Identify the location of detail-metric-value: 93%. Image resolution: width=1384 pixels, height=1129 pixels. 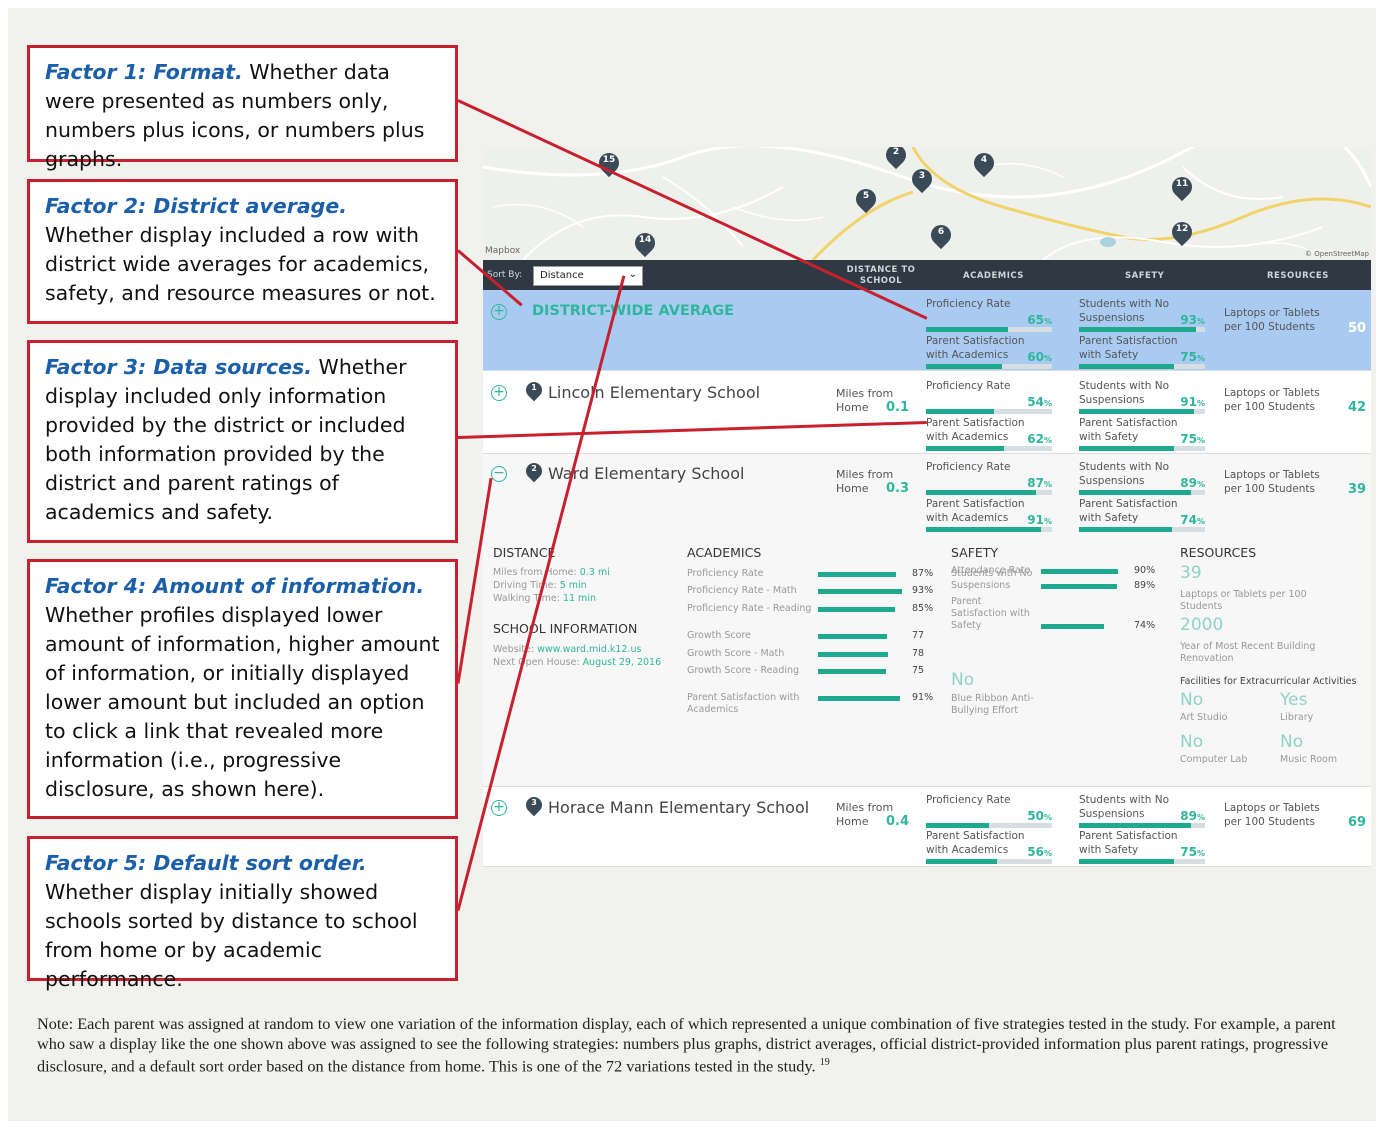
(923, 590).